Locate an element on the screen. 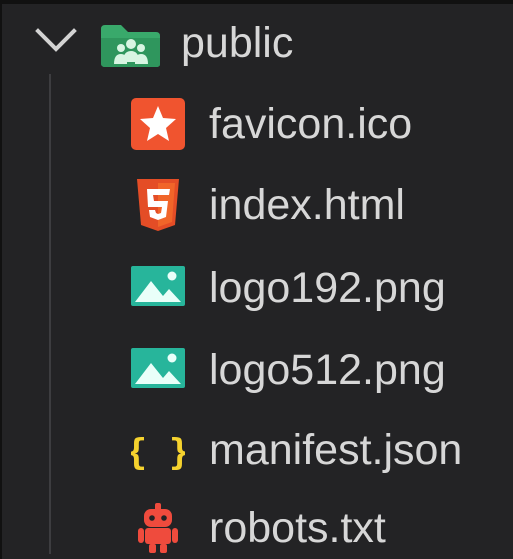  file-row-favicon: favicon.ico is located at coordinates (257, 135).